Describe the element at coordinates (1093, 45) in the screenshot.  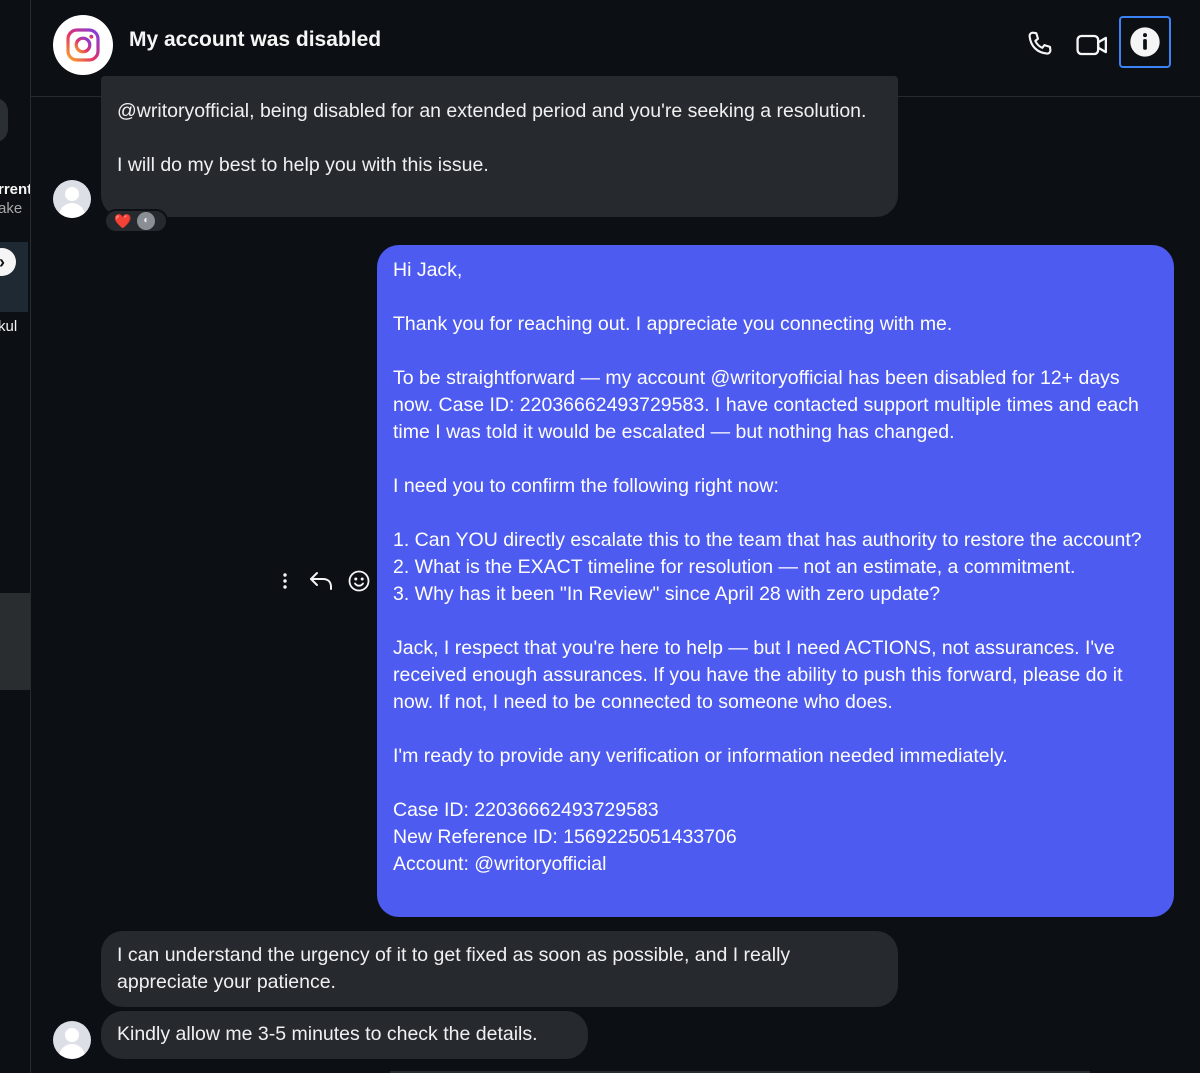
I see `video-icon` at that location.